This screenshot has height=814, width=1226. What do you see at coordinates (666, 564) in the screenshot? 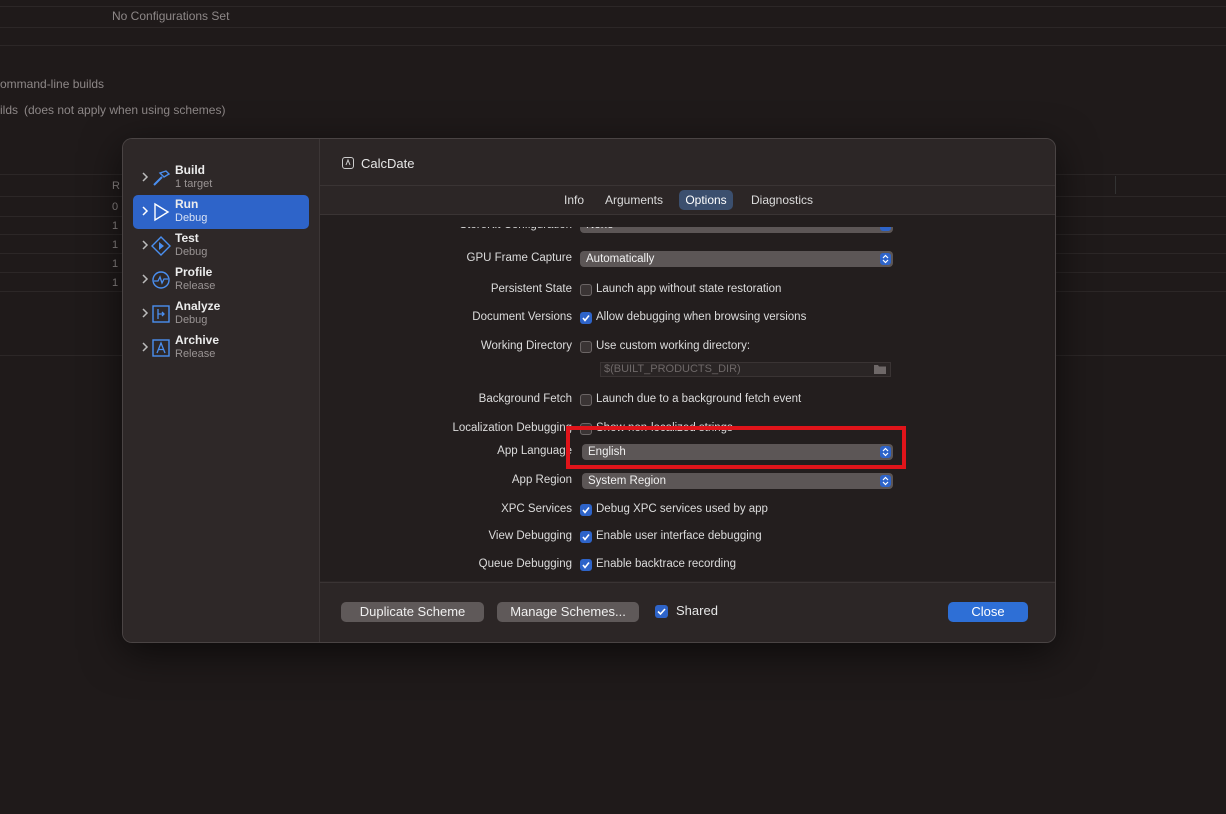
I see `queue-debugging-checkbox-label: Enable backtrace recording` at bounding box center [666, 564].